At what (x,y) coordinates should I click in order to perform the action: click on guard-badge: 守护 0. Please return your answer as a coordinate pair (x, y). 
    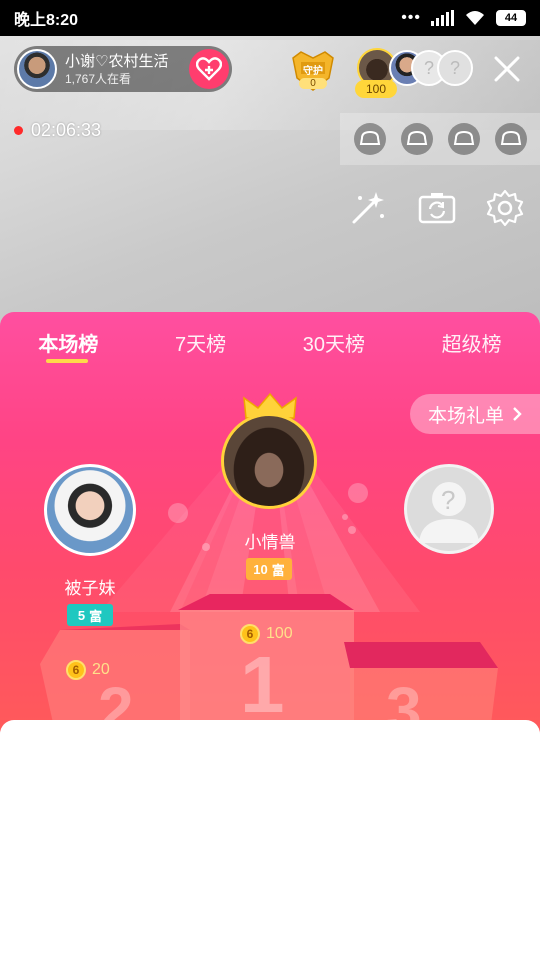
    Looking at the image, I should click on (313, 70).